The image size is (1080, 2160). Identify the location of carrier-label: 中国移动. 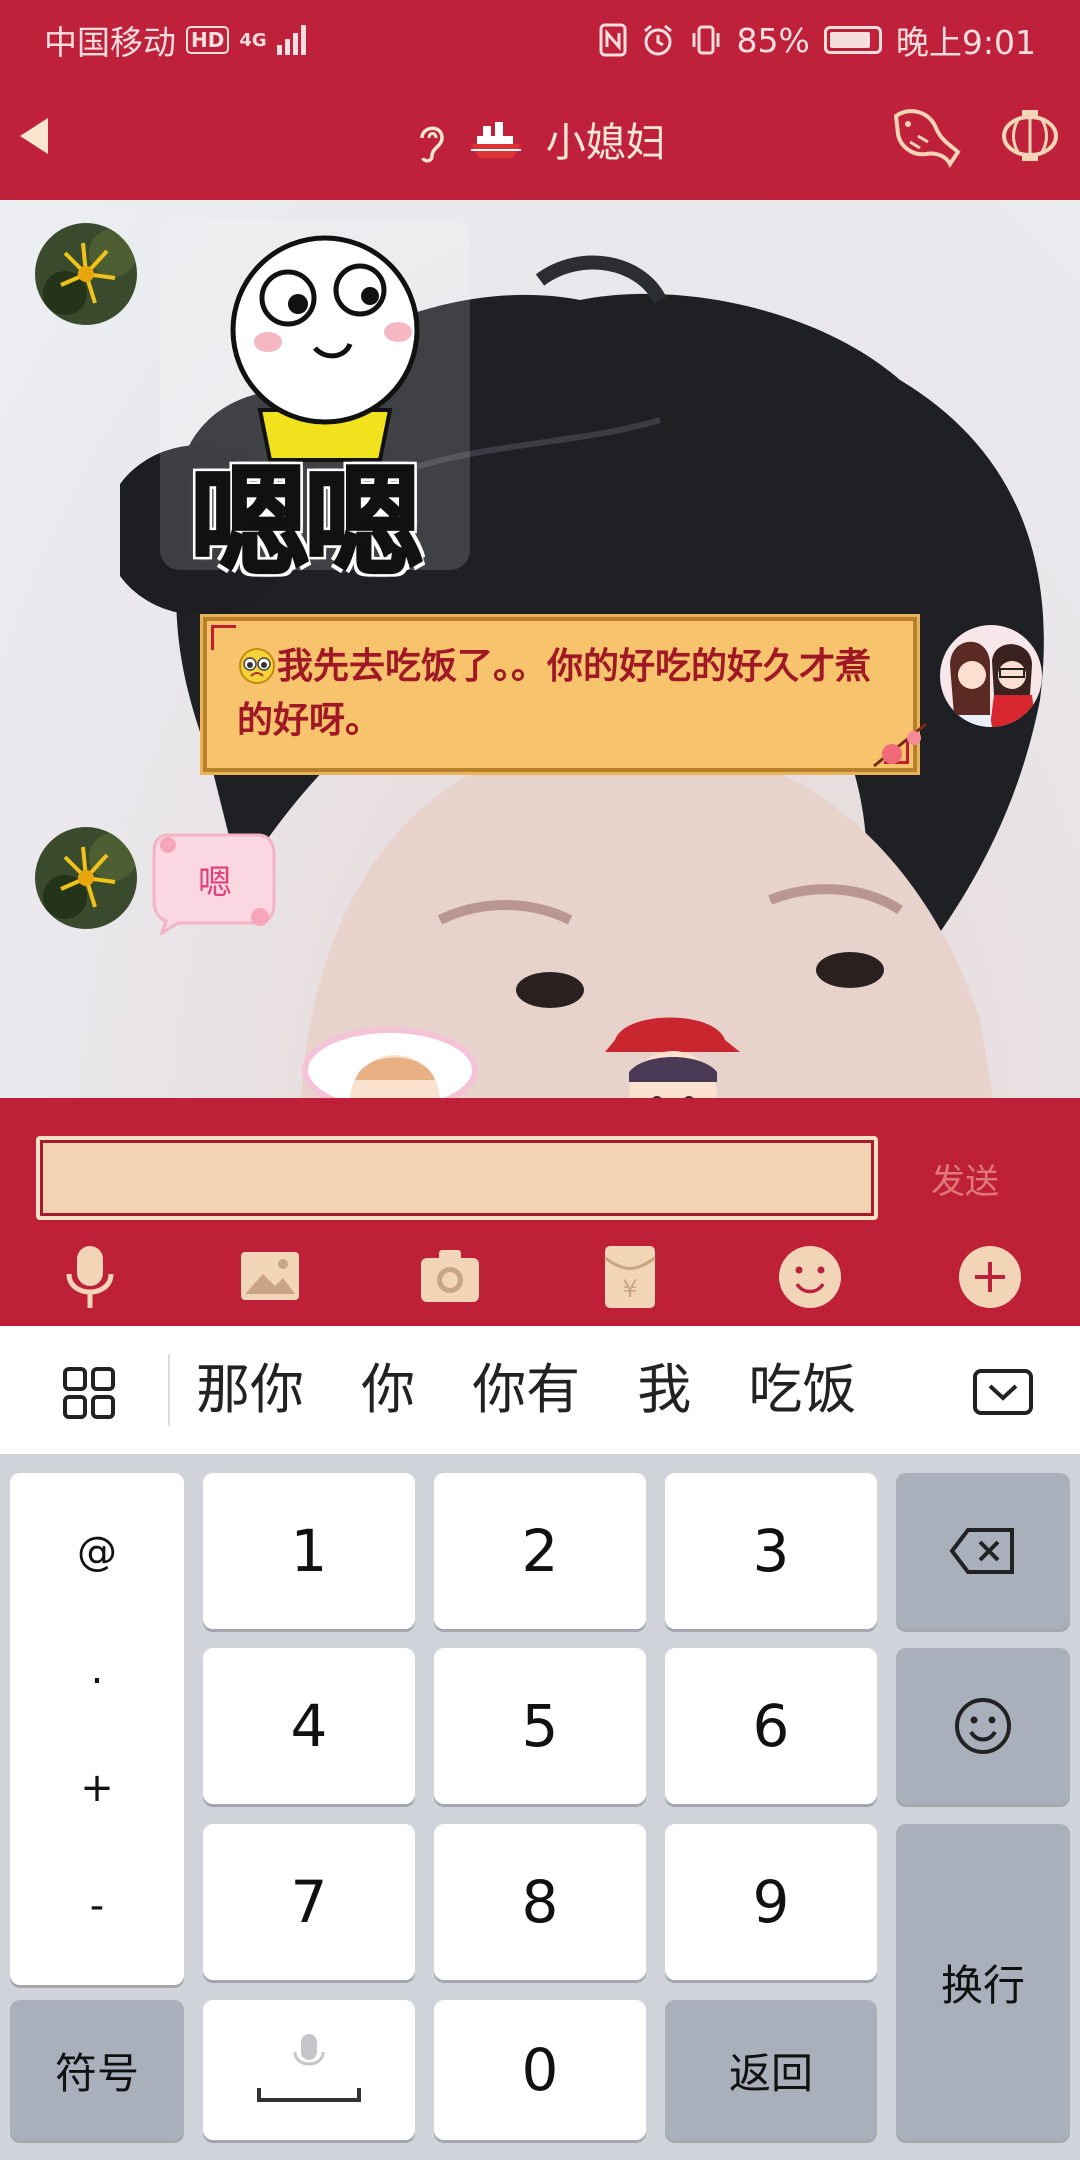
(110, 42).